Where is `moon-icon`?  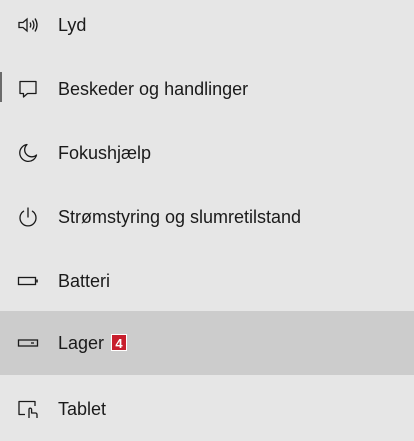 moon-icon is located at coordinates (28, 153).